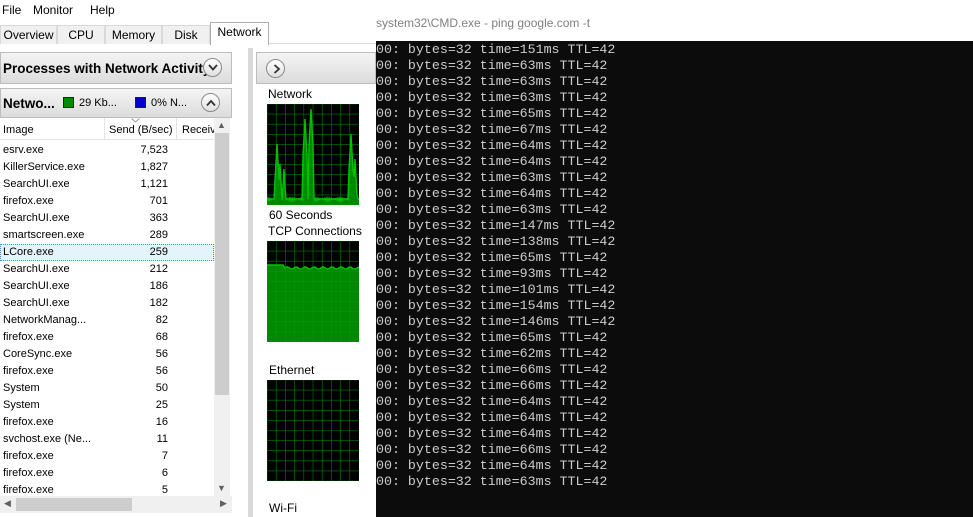  Describe the element at coordinates (496, 225) in the screenshot. I see `cmd-output-line: 00: bytes=32 time=147ms TTL=42` at that location.